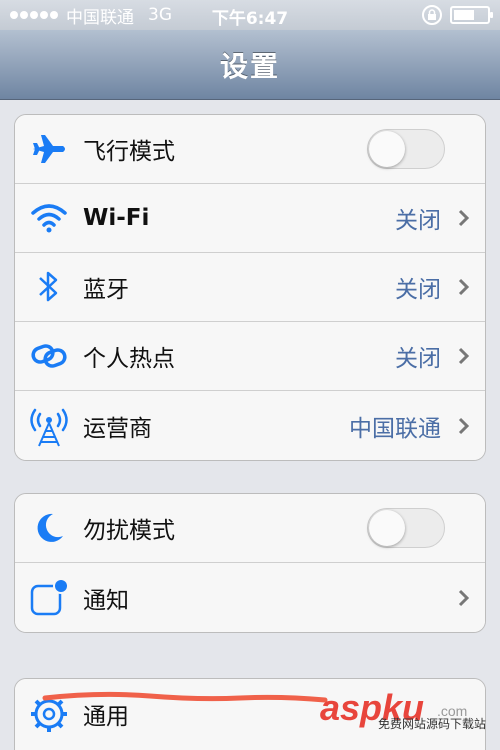 The image size is (500, 750). I want to click on battery-icon, so click(471, 15).